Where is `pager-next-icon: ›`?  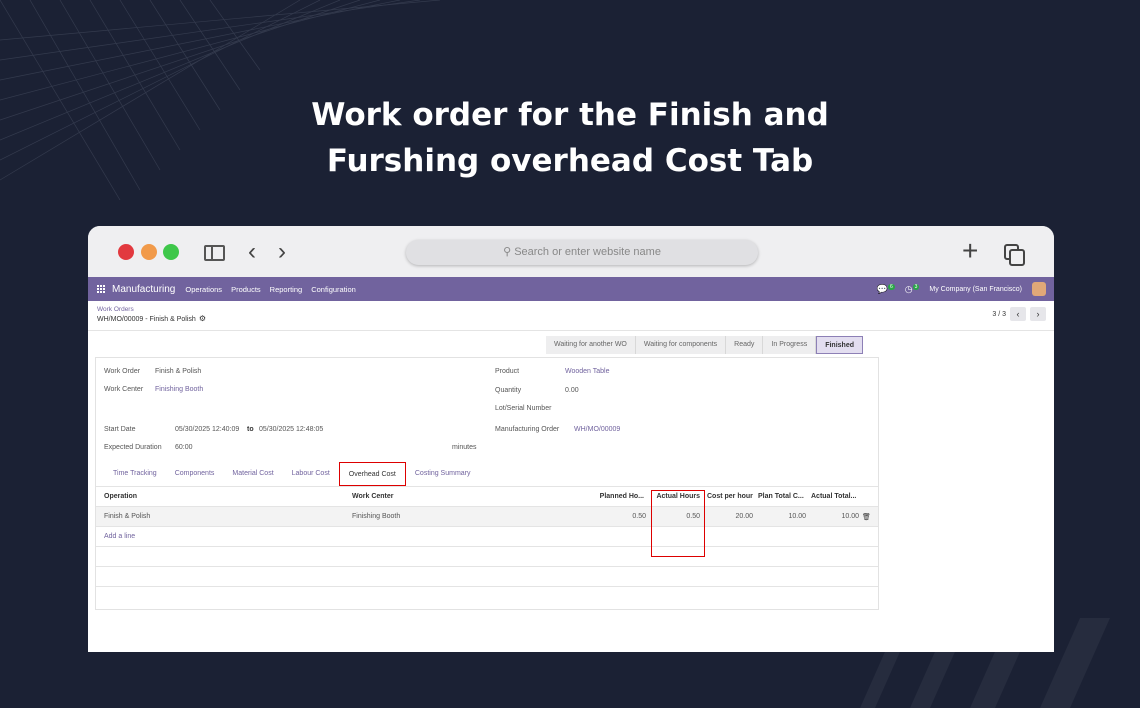 pager-next-icon: › is located at coordinates (1038, 314).